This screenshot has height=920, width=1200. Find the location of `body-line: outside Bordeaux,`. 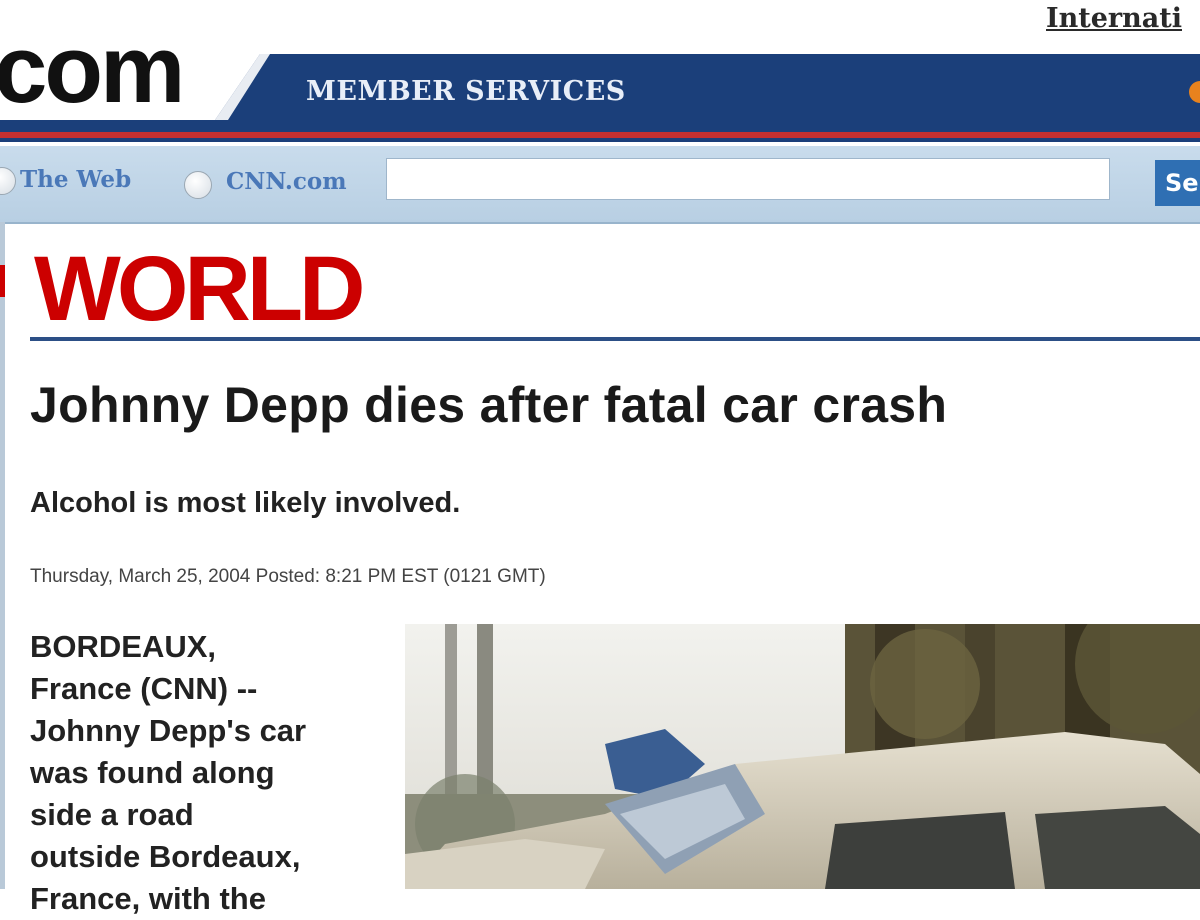

body-line: outside Bordeaux, is located at coordinates (165, 856).